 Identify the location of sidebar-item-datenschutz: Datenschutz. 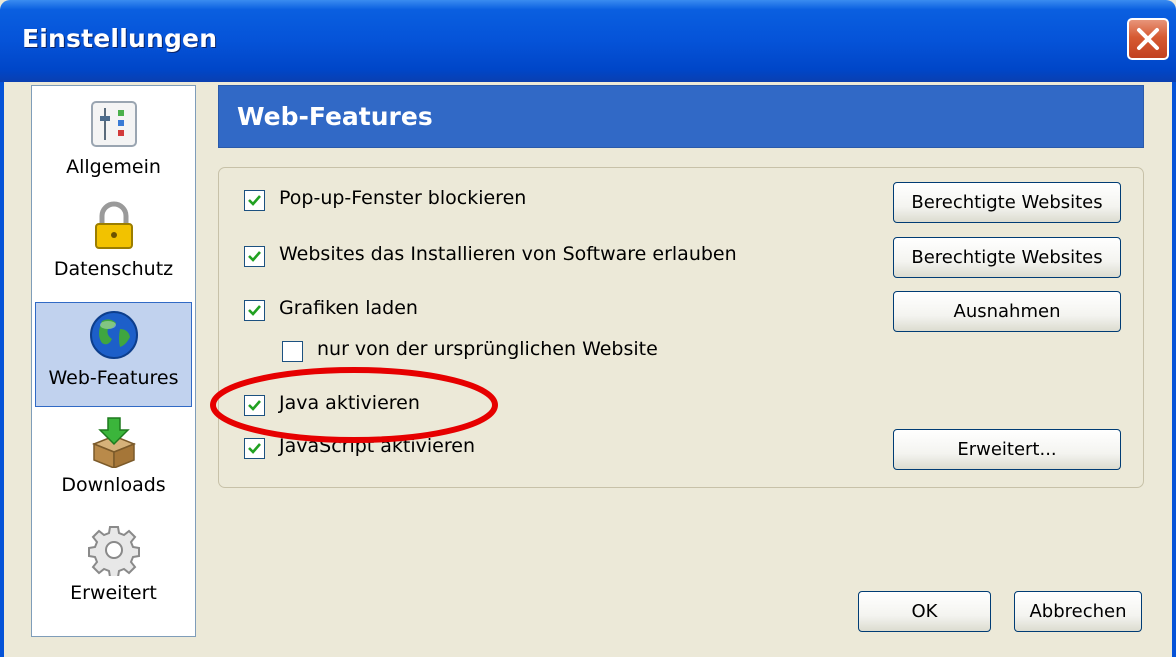
(113, 246).